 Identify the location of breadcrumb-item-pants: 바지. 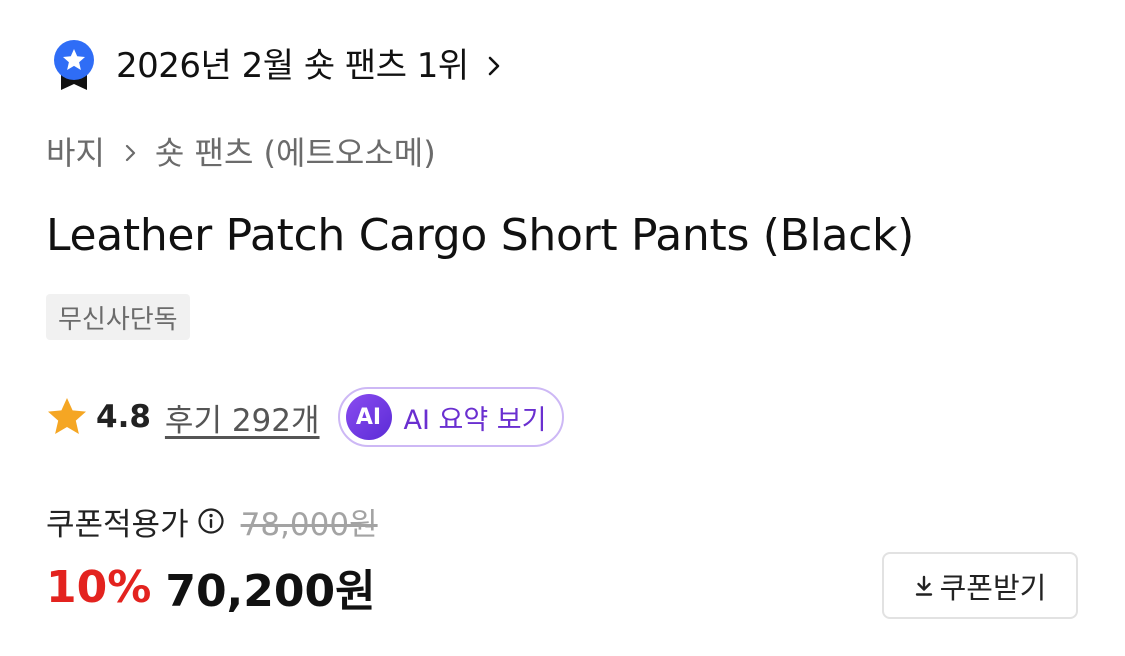
(75, 153).